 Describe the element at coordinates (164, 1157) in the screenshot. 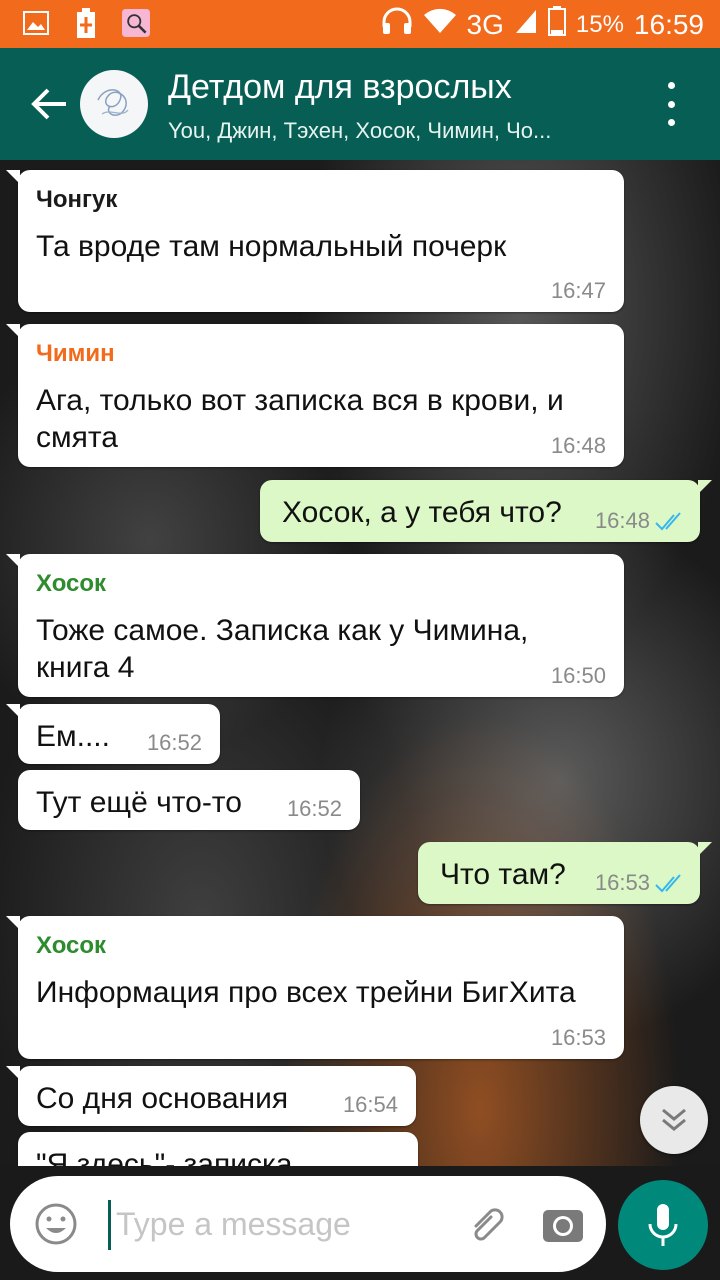

I see `message-text: "Я здесь"- записка` at that location.